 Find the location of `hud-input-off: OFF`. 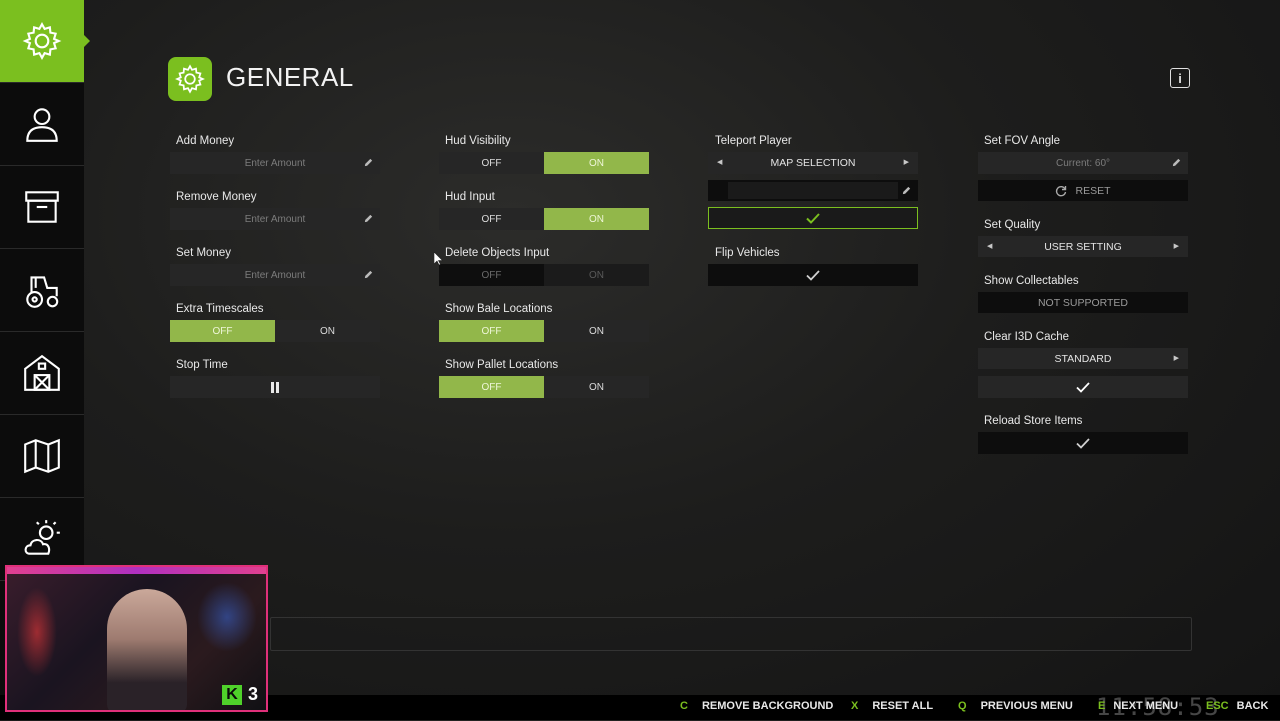

hud-input-off: OFF is located at coordinates (491, 219).